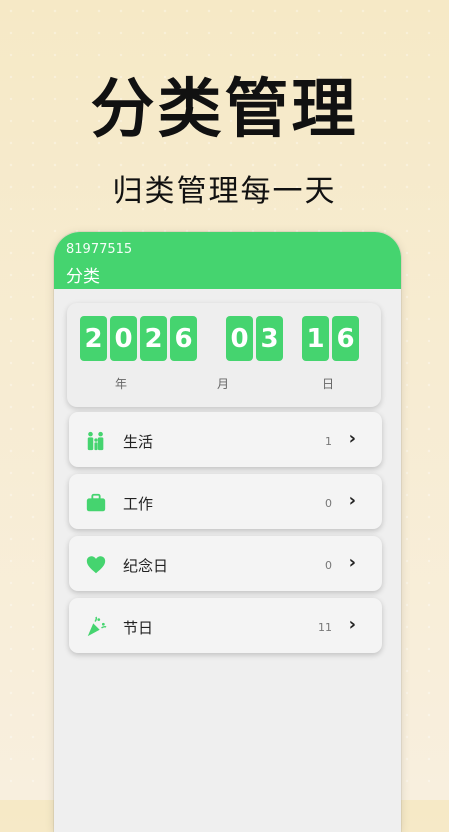 This screenshot has width=449, height=832. What do you see at coordinates (121, 384) in the screenshot?
I see `year-label: 年` at bounding box center [121, 384].